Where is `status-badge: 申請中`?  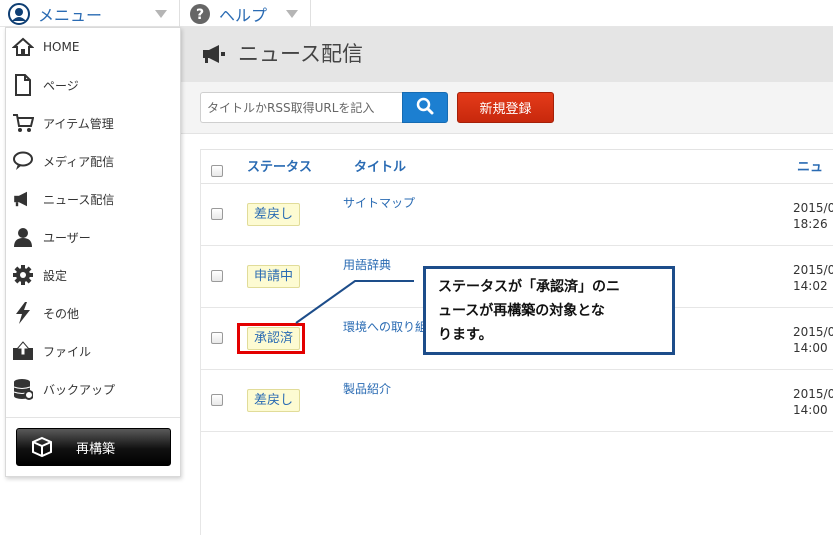
status-badge: 申請中 is located at coordinates (274, 276).